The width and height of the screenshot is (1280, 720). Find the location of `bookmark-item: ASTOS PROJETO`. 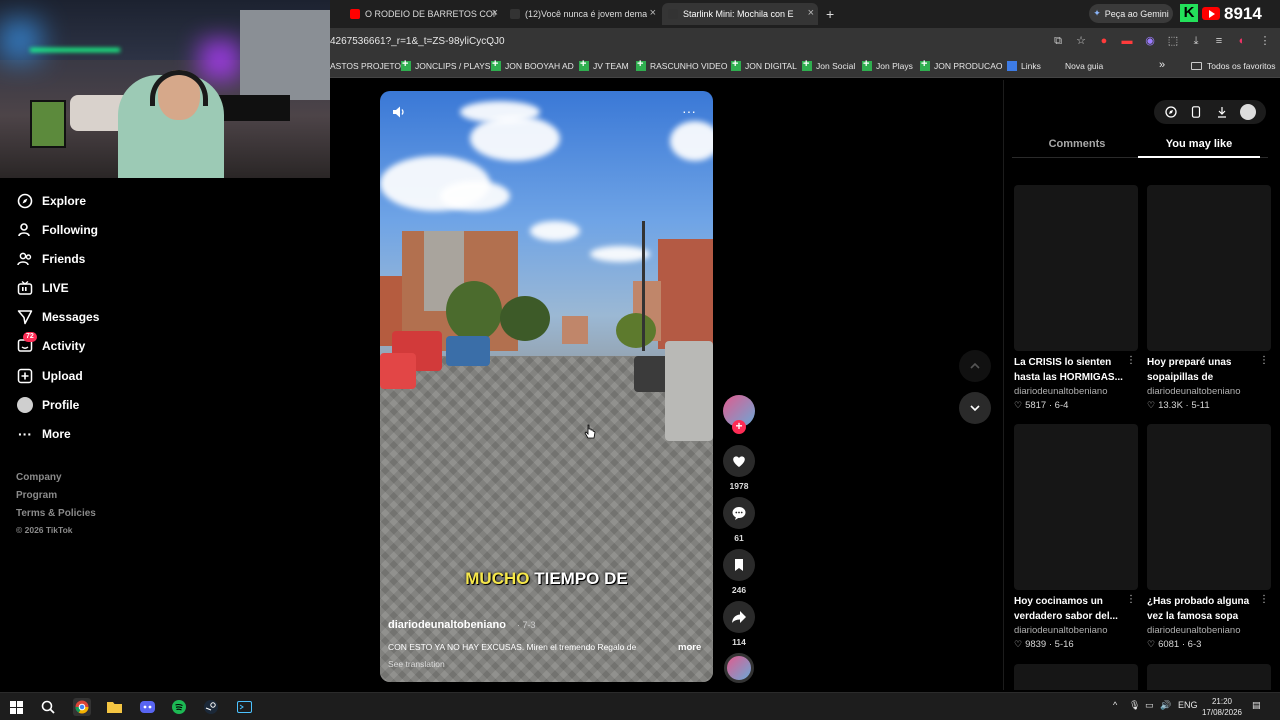

bookmark-item: ASTOS PROJETO is located at coordinates (365, 66).